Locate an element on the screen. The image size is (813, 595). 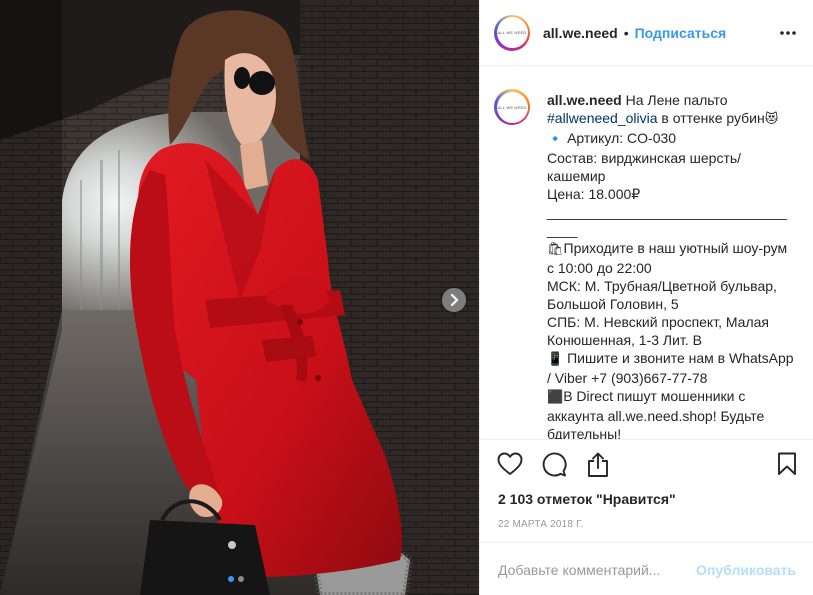
next-photo-chevron is located at coordinates (454, 300).